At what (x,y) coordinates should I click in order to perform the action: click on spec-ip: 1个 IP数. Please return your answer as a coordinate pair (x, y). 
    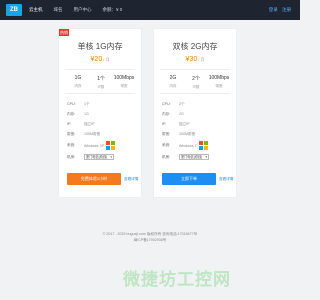
    Looking at the image, I should click on (101, 82).